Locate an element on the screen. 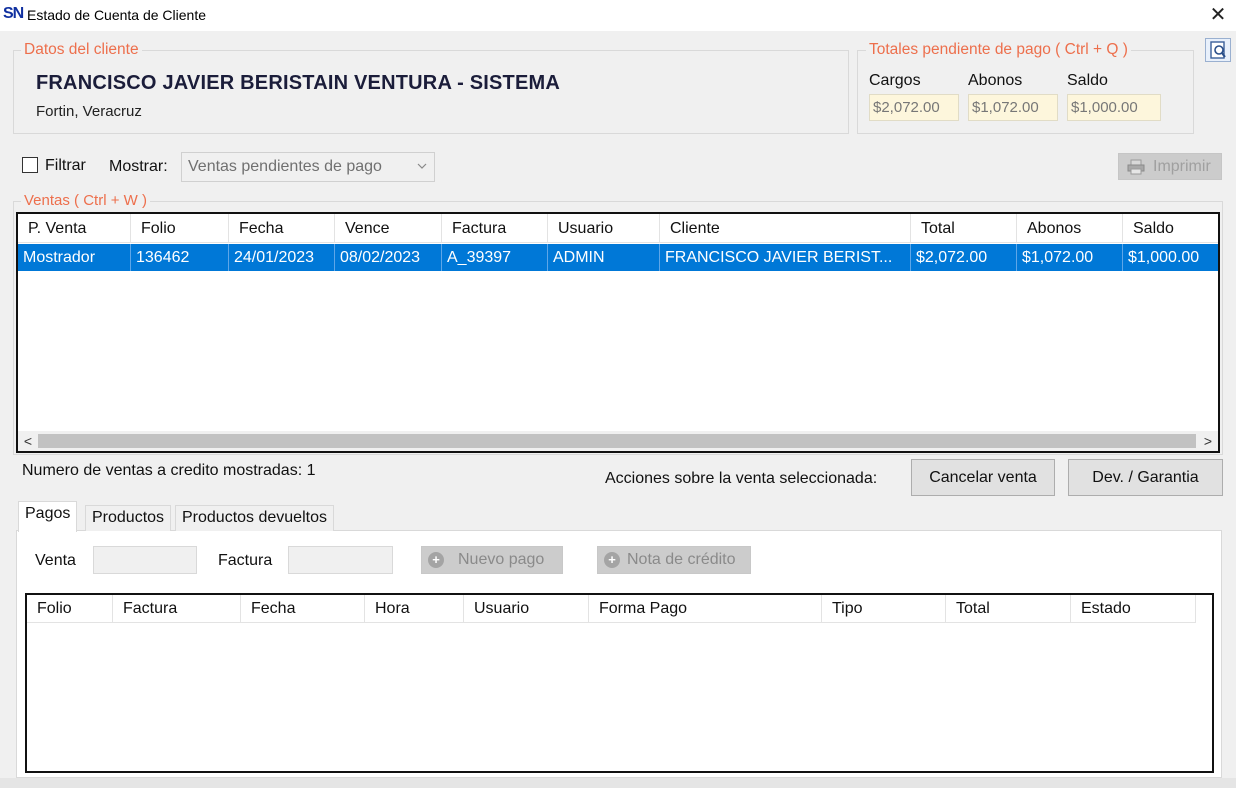 This screenshot has width=1236, height=788. cell-folio: 136462 is located at coordinates (180, 257).